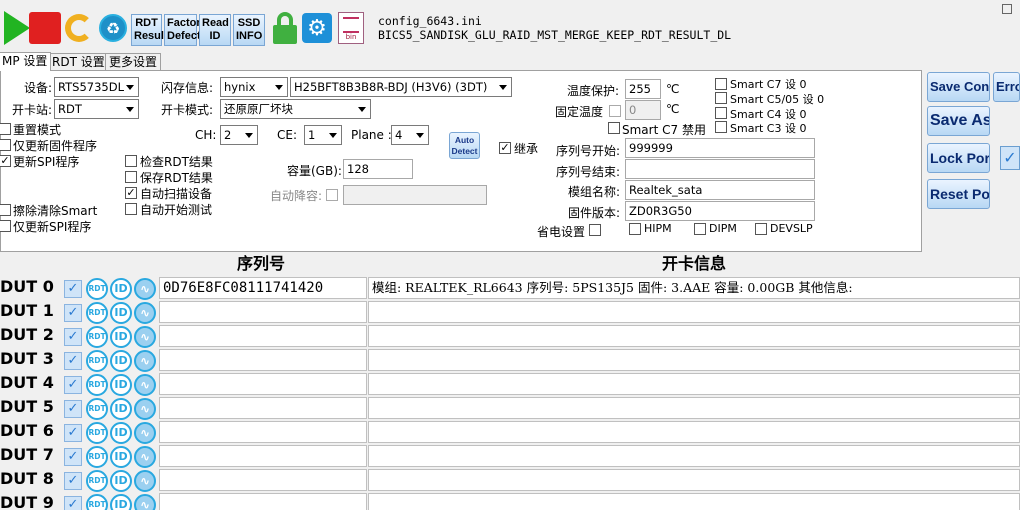  What do you see at coordinates (643, 89) in the screenshot?
I see `temp-protect-input: 255` at bounding box center [643, 89].